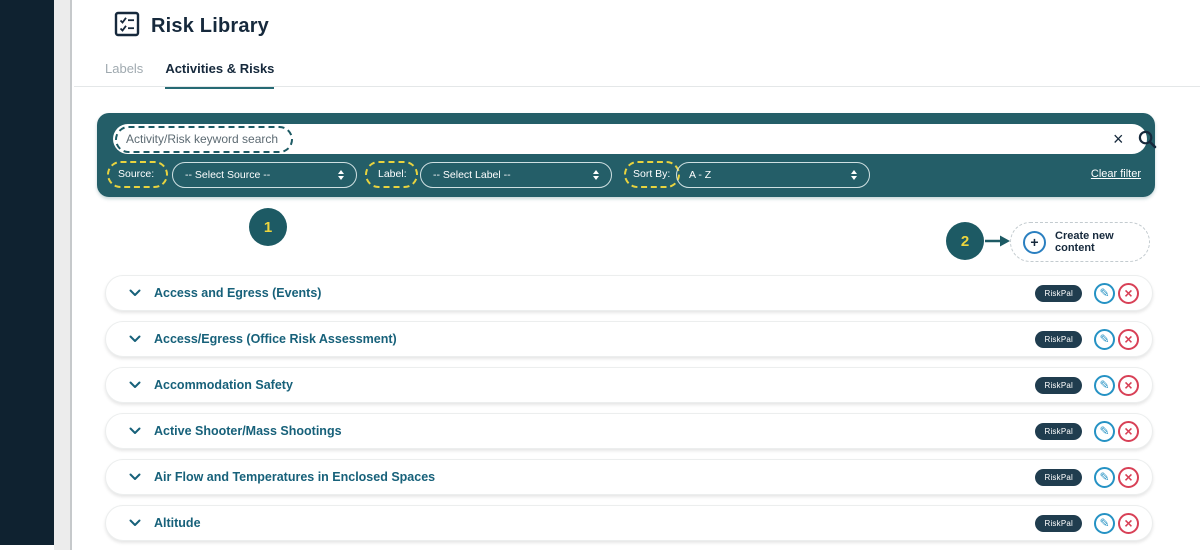  I want to click on create-new-content-label: Create new content, so click(1084, 242).